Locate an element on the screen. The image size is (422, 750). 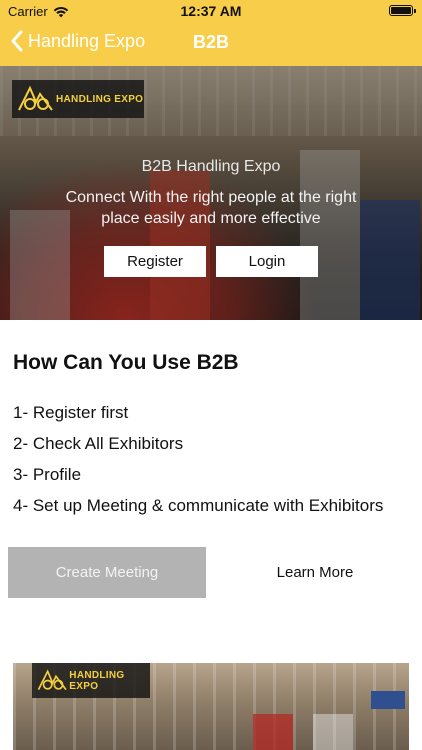
status-time: 12:37 AM is located at coordinates (211, 11).